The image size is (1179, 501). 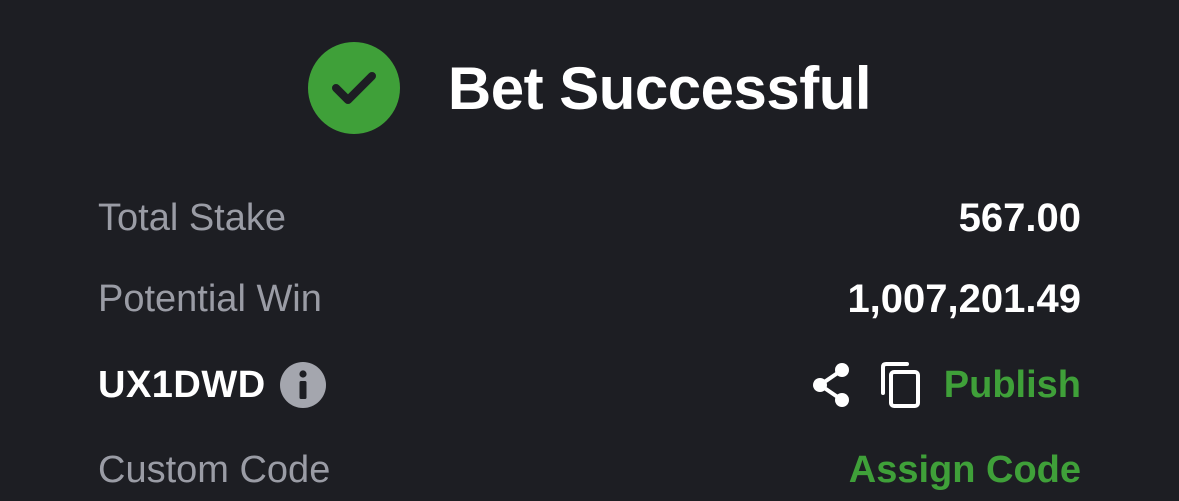 What do you see at coordinates (589, 385) in the screenshot?
I see `booking-code-row: UX1DWD Publish` at bounding box center [589, 385].